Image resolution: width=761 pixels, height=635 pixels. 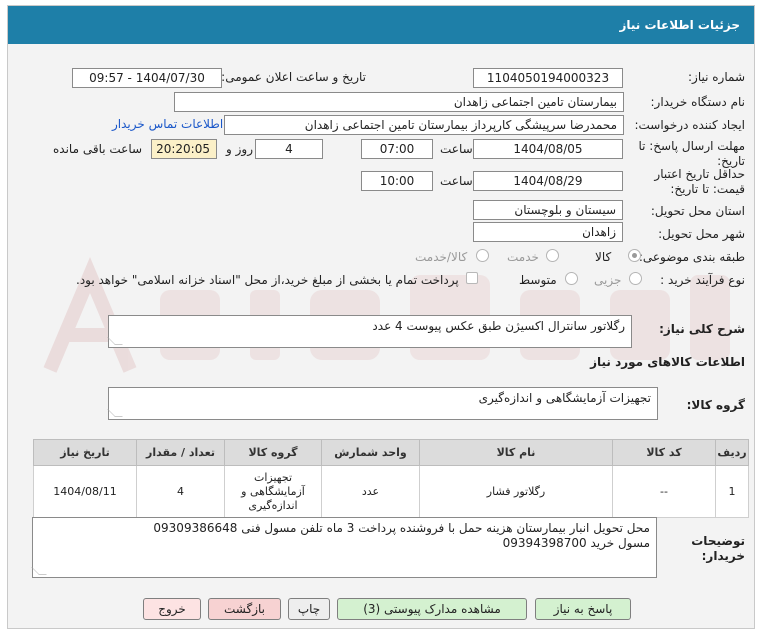 I want to click on deadline-label-2: تاریخ:, so click(x=731, y=161).